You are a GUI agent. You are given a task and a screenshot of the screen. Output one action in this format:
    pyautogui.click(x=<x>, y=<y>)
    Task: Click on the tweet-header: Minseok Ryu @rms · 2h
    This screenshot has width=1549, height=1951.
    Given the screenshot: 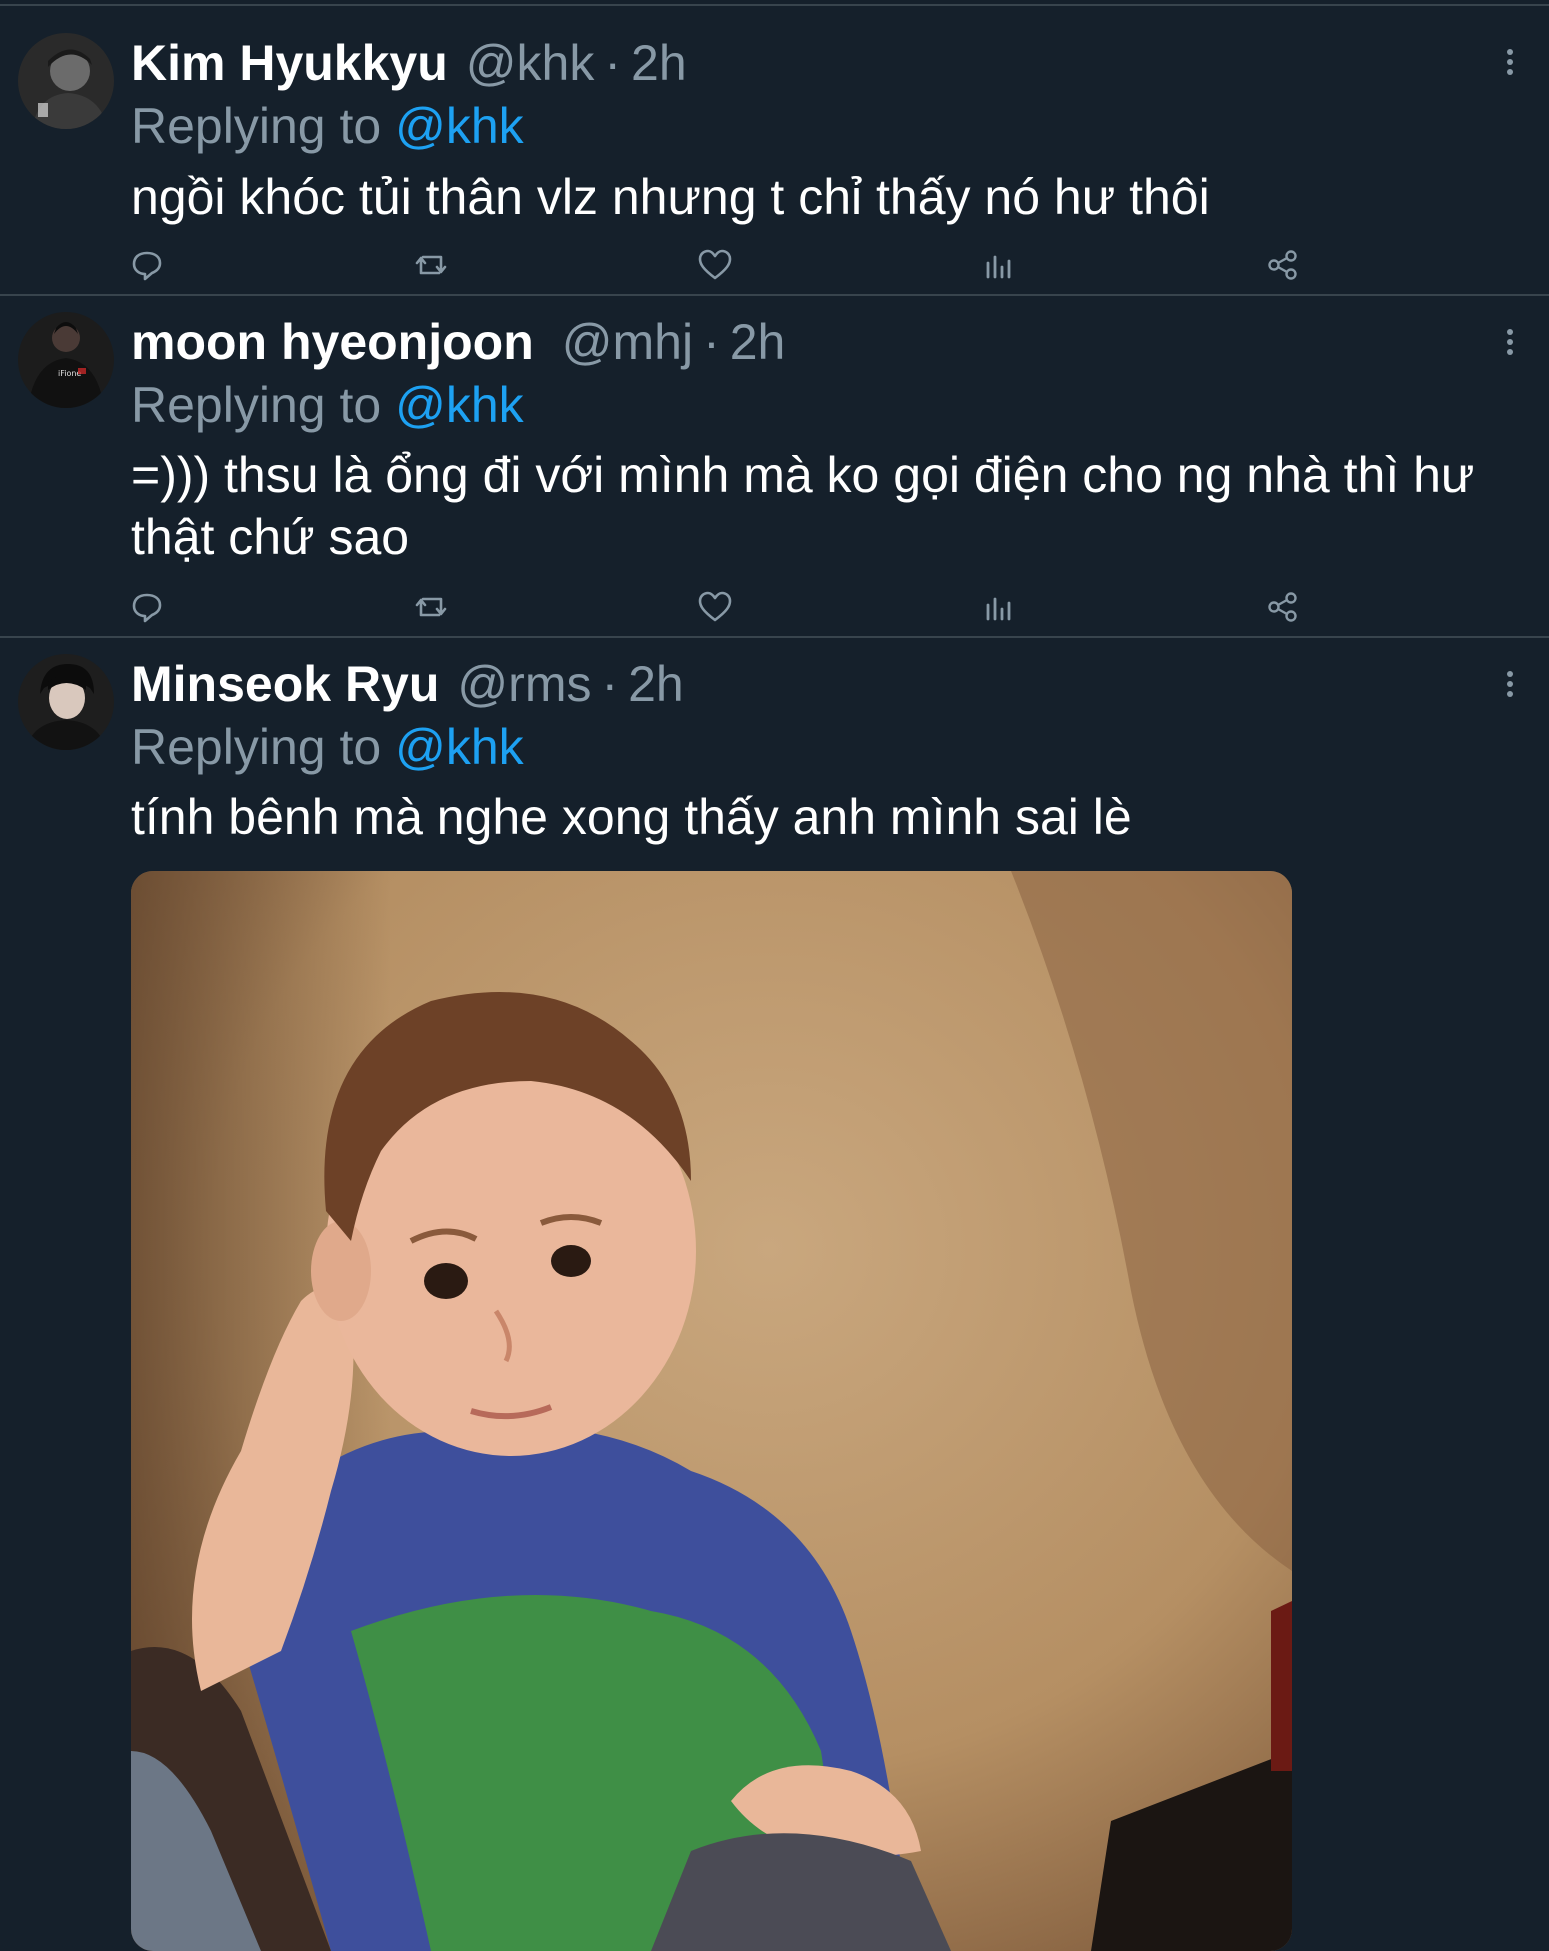 What is the action you would take?
    pyautogui.click(x=407, y=684)
    